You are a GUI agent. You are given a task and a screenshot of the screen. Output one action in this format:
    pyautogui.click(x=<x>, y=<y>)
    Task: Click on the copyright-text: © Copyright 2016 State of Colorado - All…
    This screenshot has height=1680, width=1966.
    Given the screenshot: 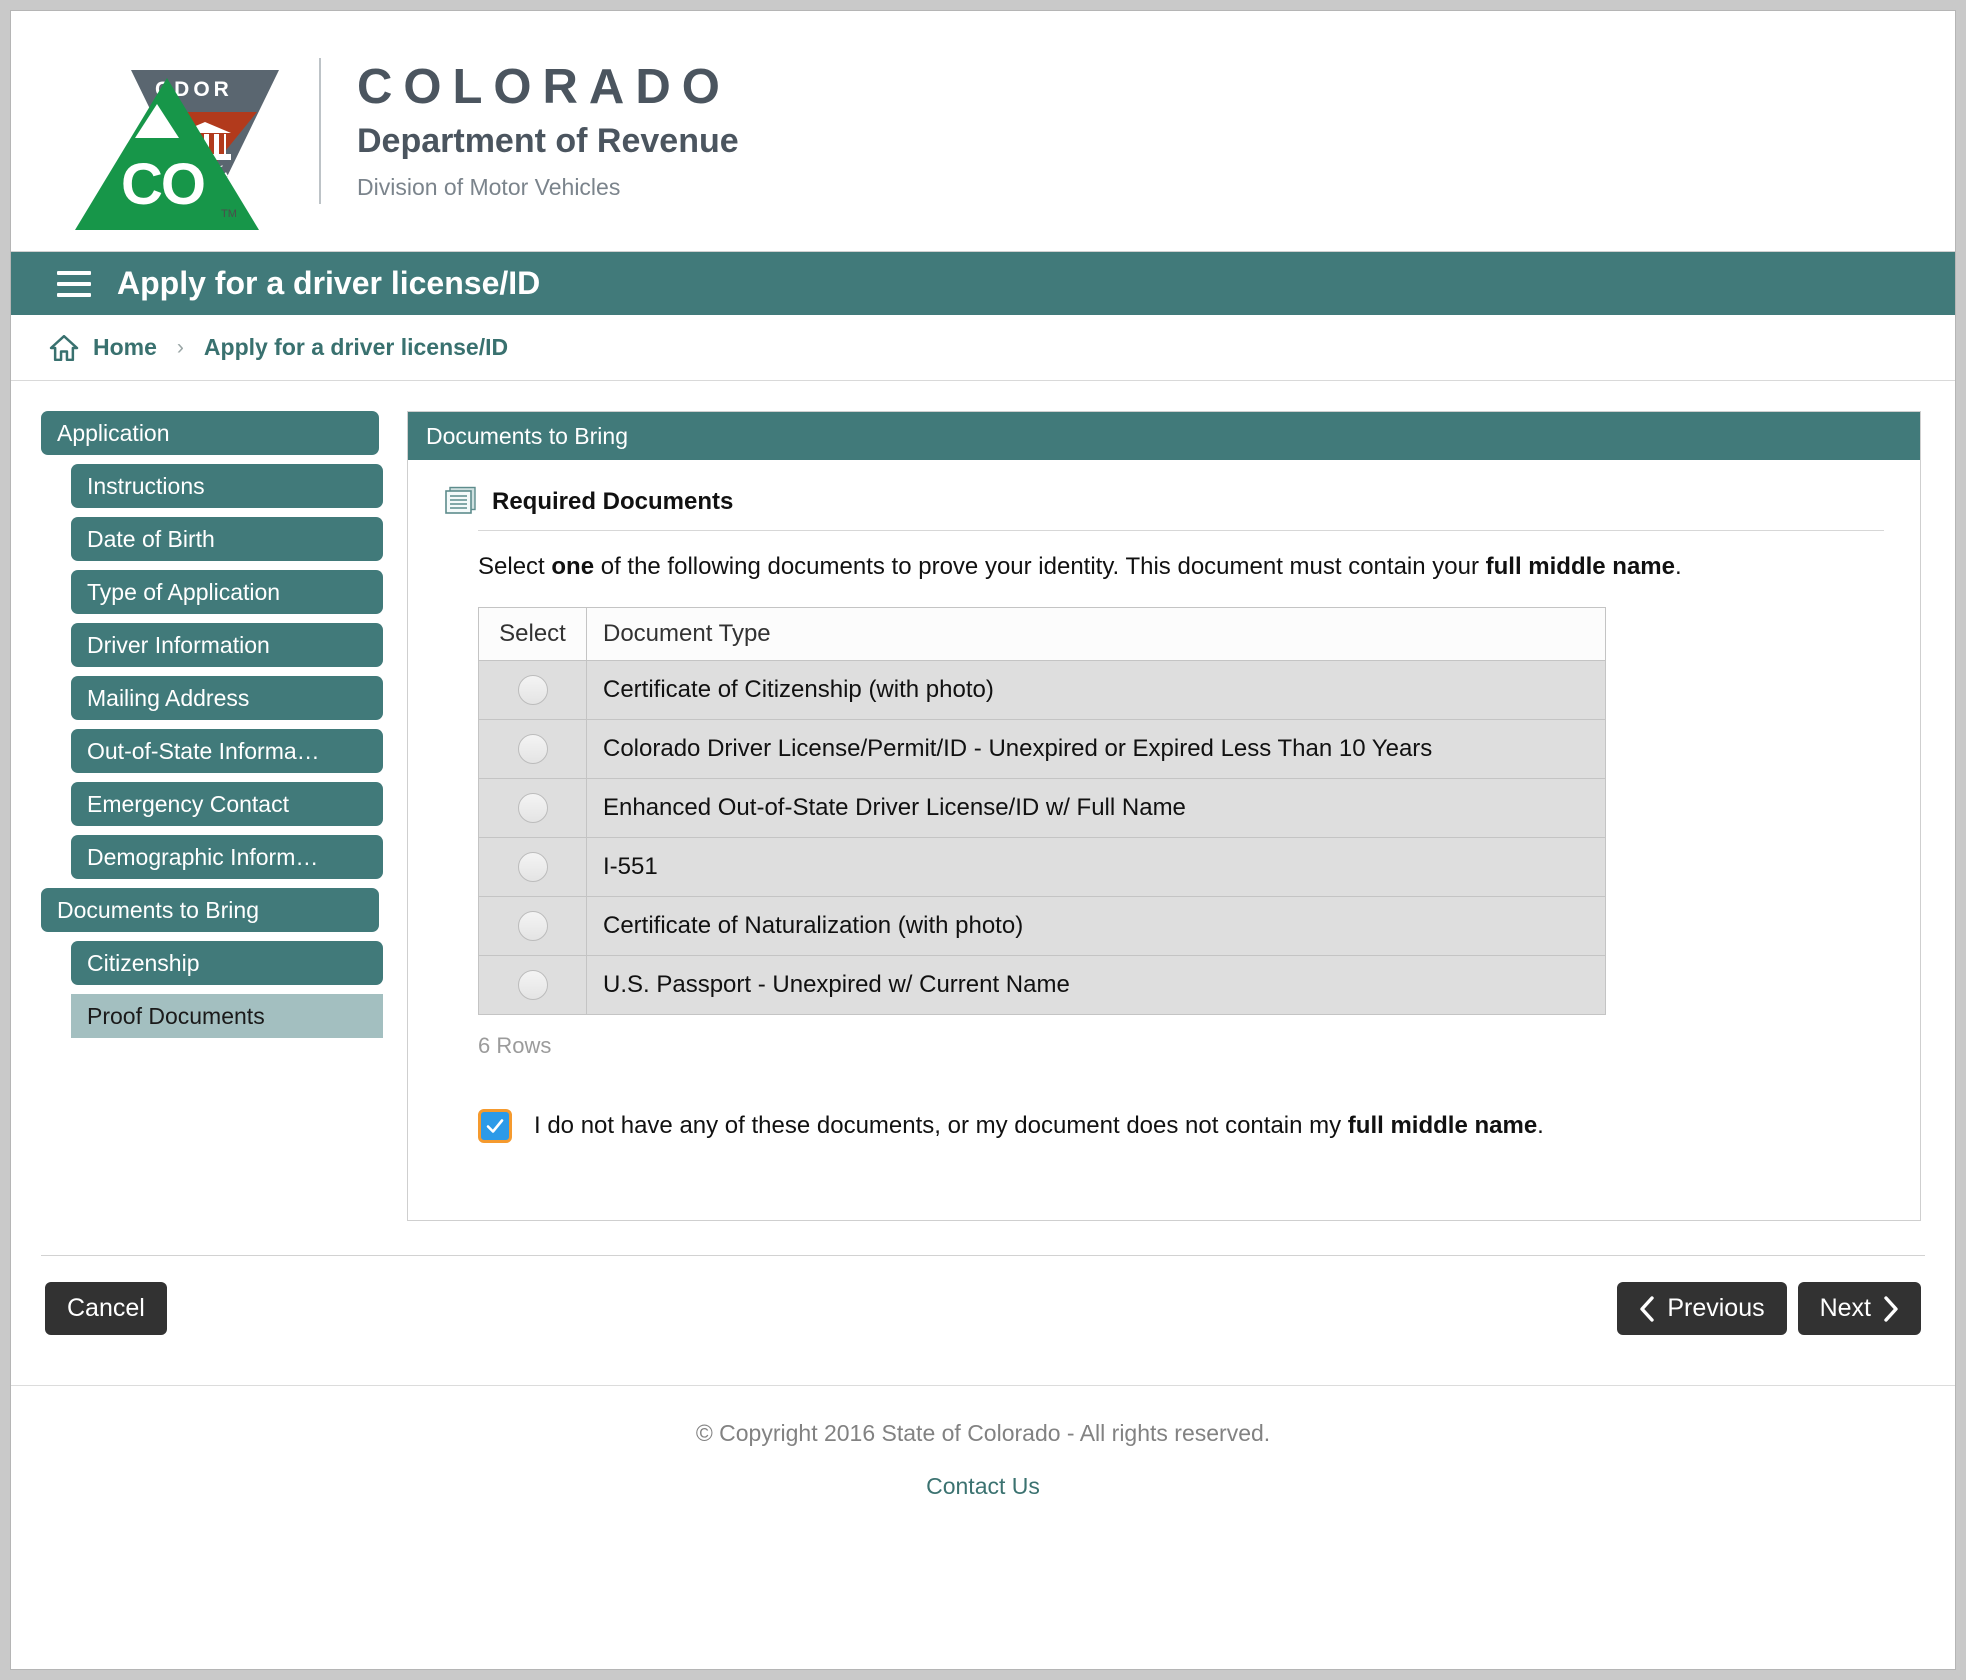 What is the action you would take?
    pyautogui.click(x=983, y=1433)
    